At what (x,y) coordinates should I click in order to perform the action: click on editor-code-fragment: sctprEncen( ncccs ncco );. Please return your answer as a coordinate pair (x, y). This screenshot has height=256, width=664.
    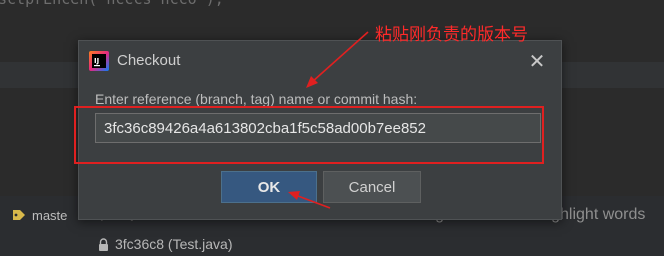
    Looking at the image, I should click on (112, 4).